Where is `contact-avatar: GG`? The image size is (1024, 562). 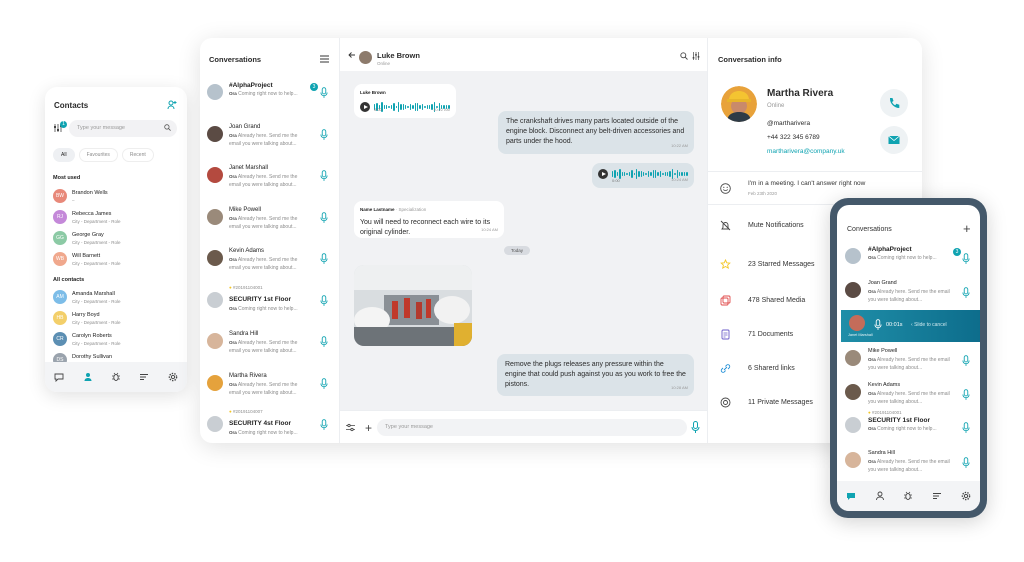 contact-avatar: GG is located at coordinates (60, 238).